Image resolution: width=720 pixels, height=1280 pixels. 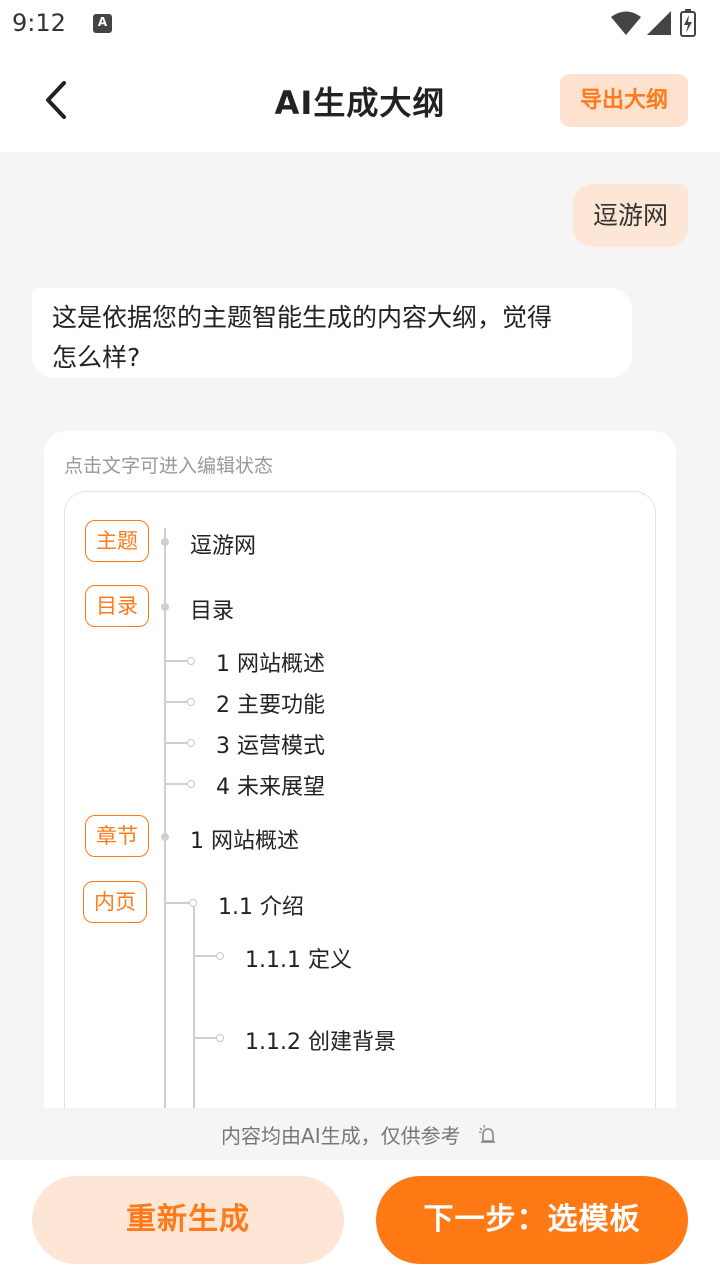 I want to click on toc-text: 目录, so click(x=212, y=609).